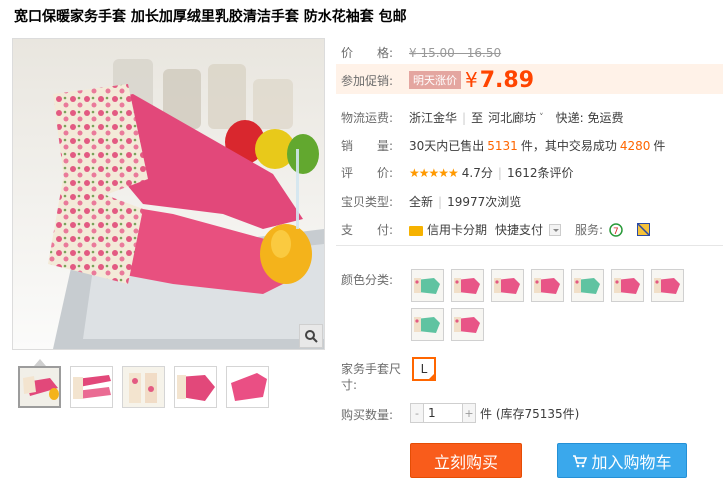  I want to click on sales-label: 销 量:, so click(367, 146).